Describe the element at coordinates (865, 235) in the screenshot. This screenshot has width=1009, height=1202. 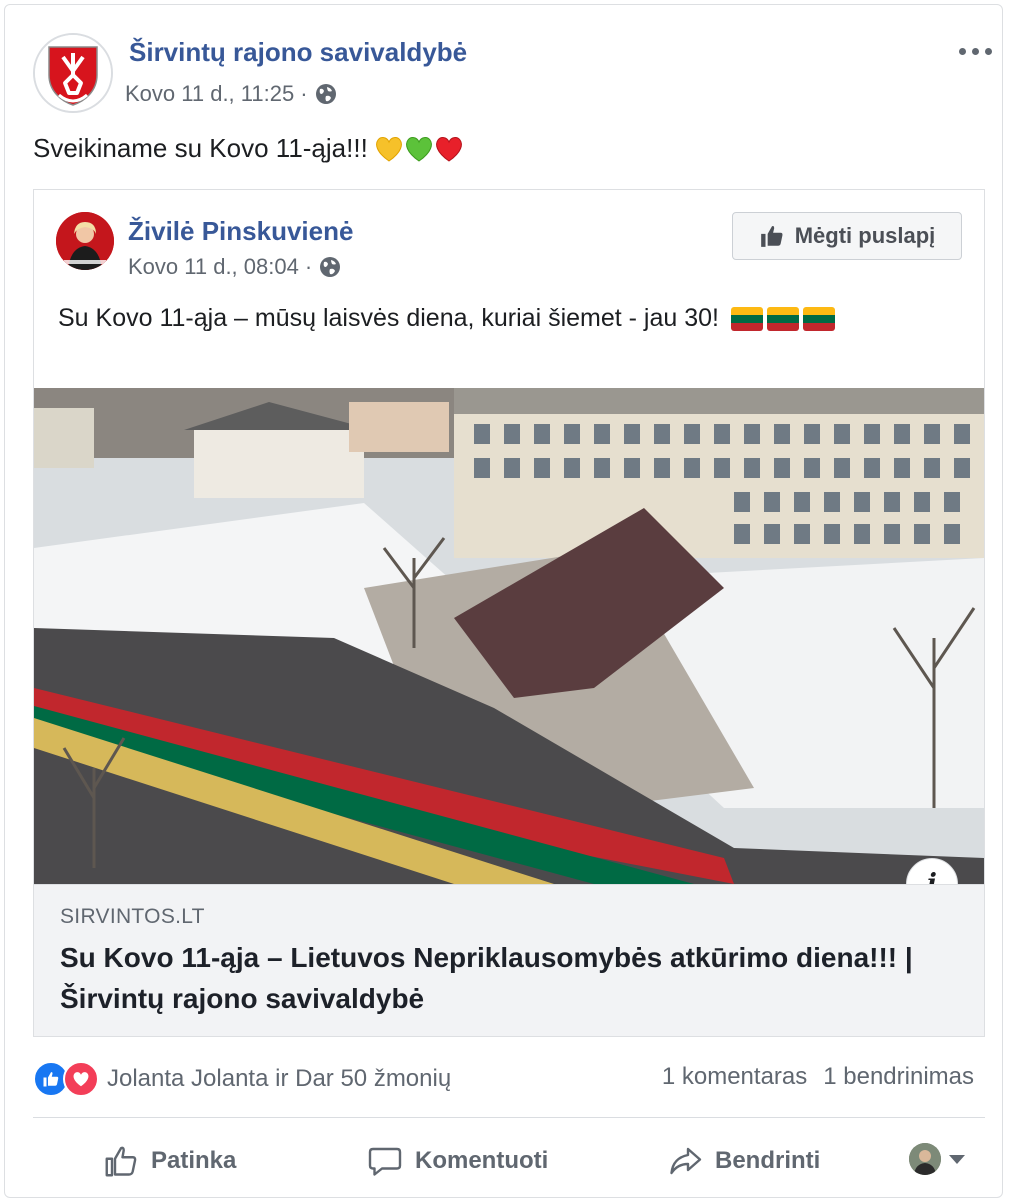
I see `like-page-label: Mėgti puslapį` at that location.